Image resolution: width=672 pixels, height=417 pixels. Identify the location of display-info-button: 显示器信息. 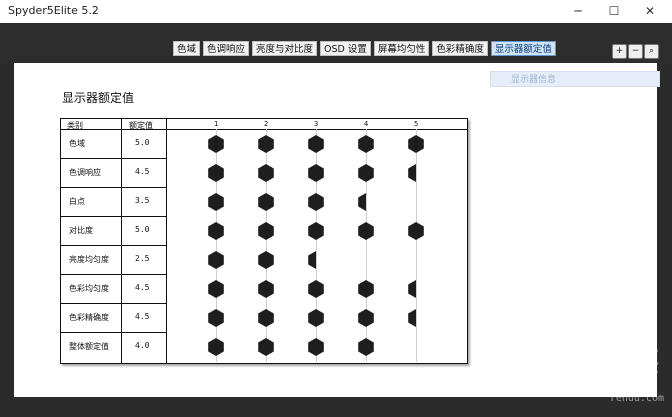
(575, 79).